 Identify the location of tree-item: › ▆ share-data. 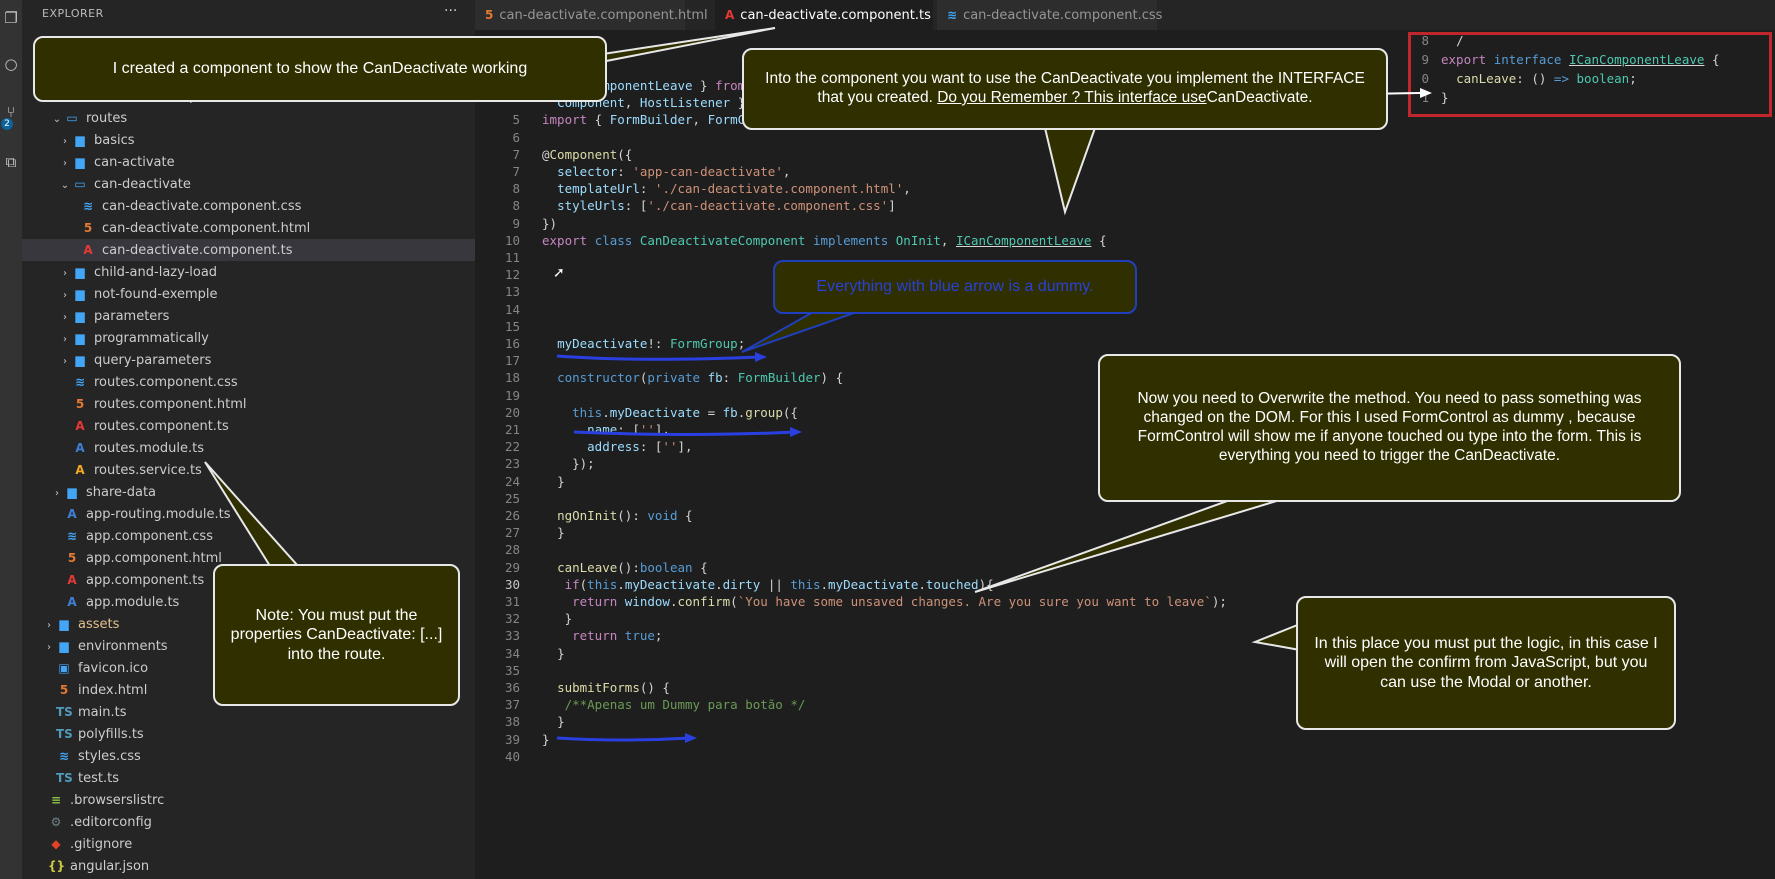
(248, 492).